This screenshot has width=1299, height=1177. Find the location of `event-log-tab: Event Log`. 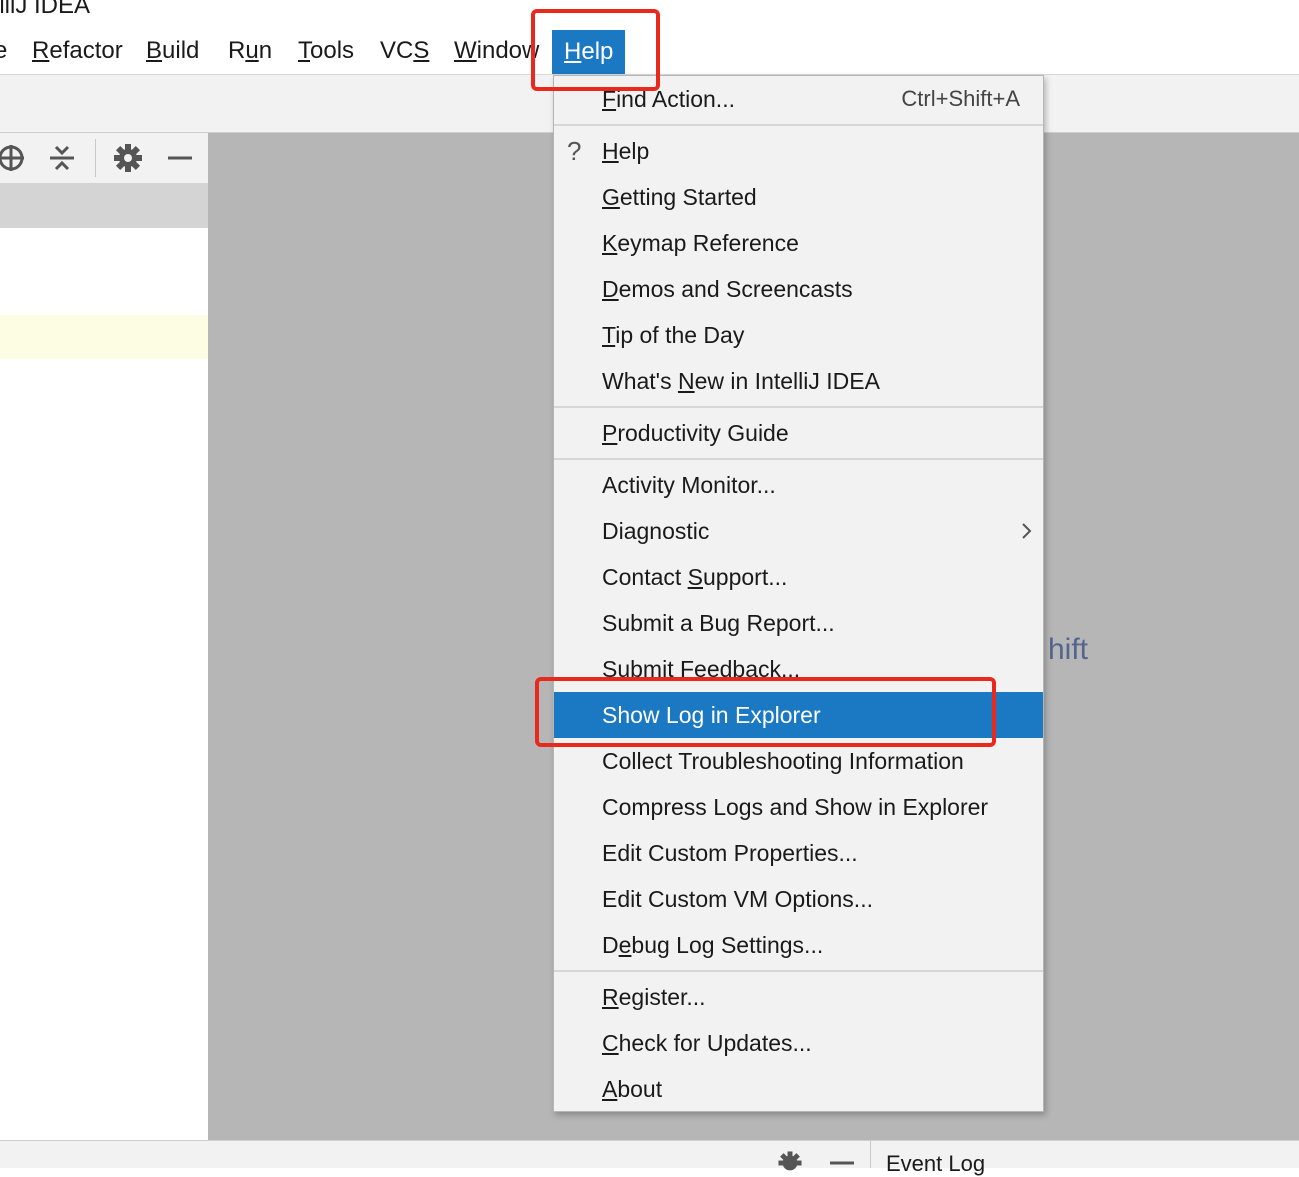

event-log-tab: Event Log is located at coordinates (935, 1164).